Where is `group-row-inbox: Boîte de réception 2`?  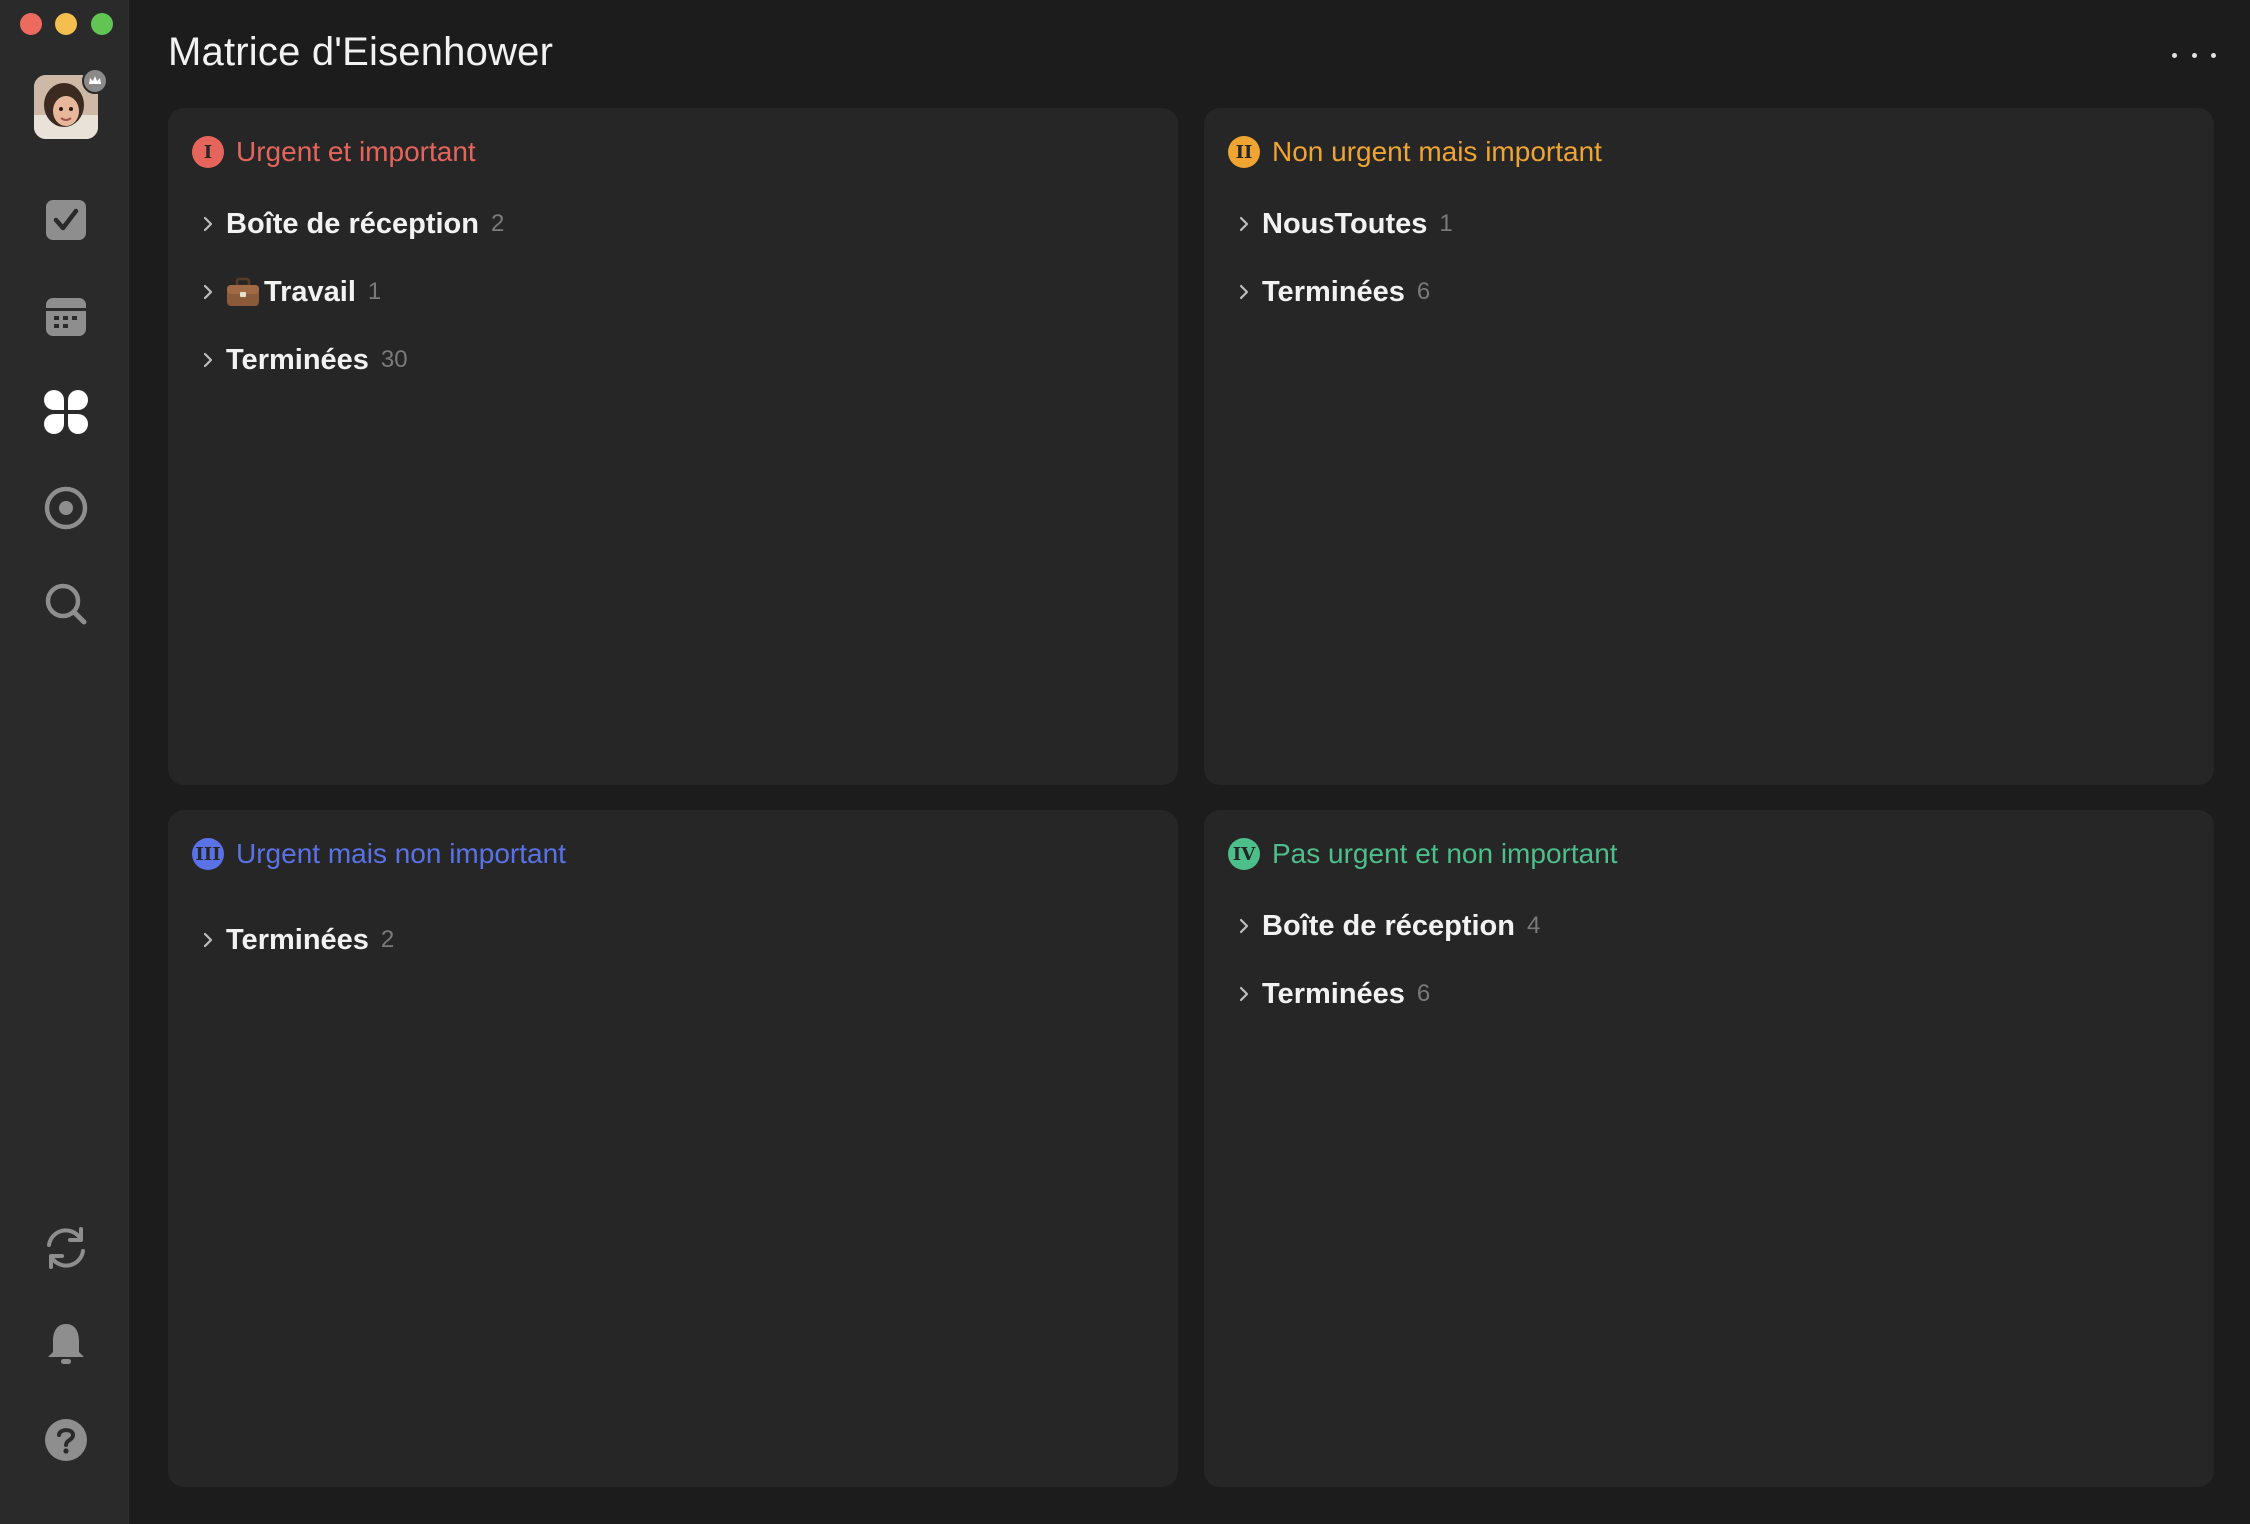 group-row-inbox: Boîte de réception 2 is located at coordinates (677, 224).